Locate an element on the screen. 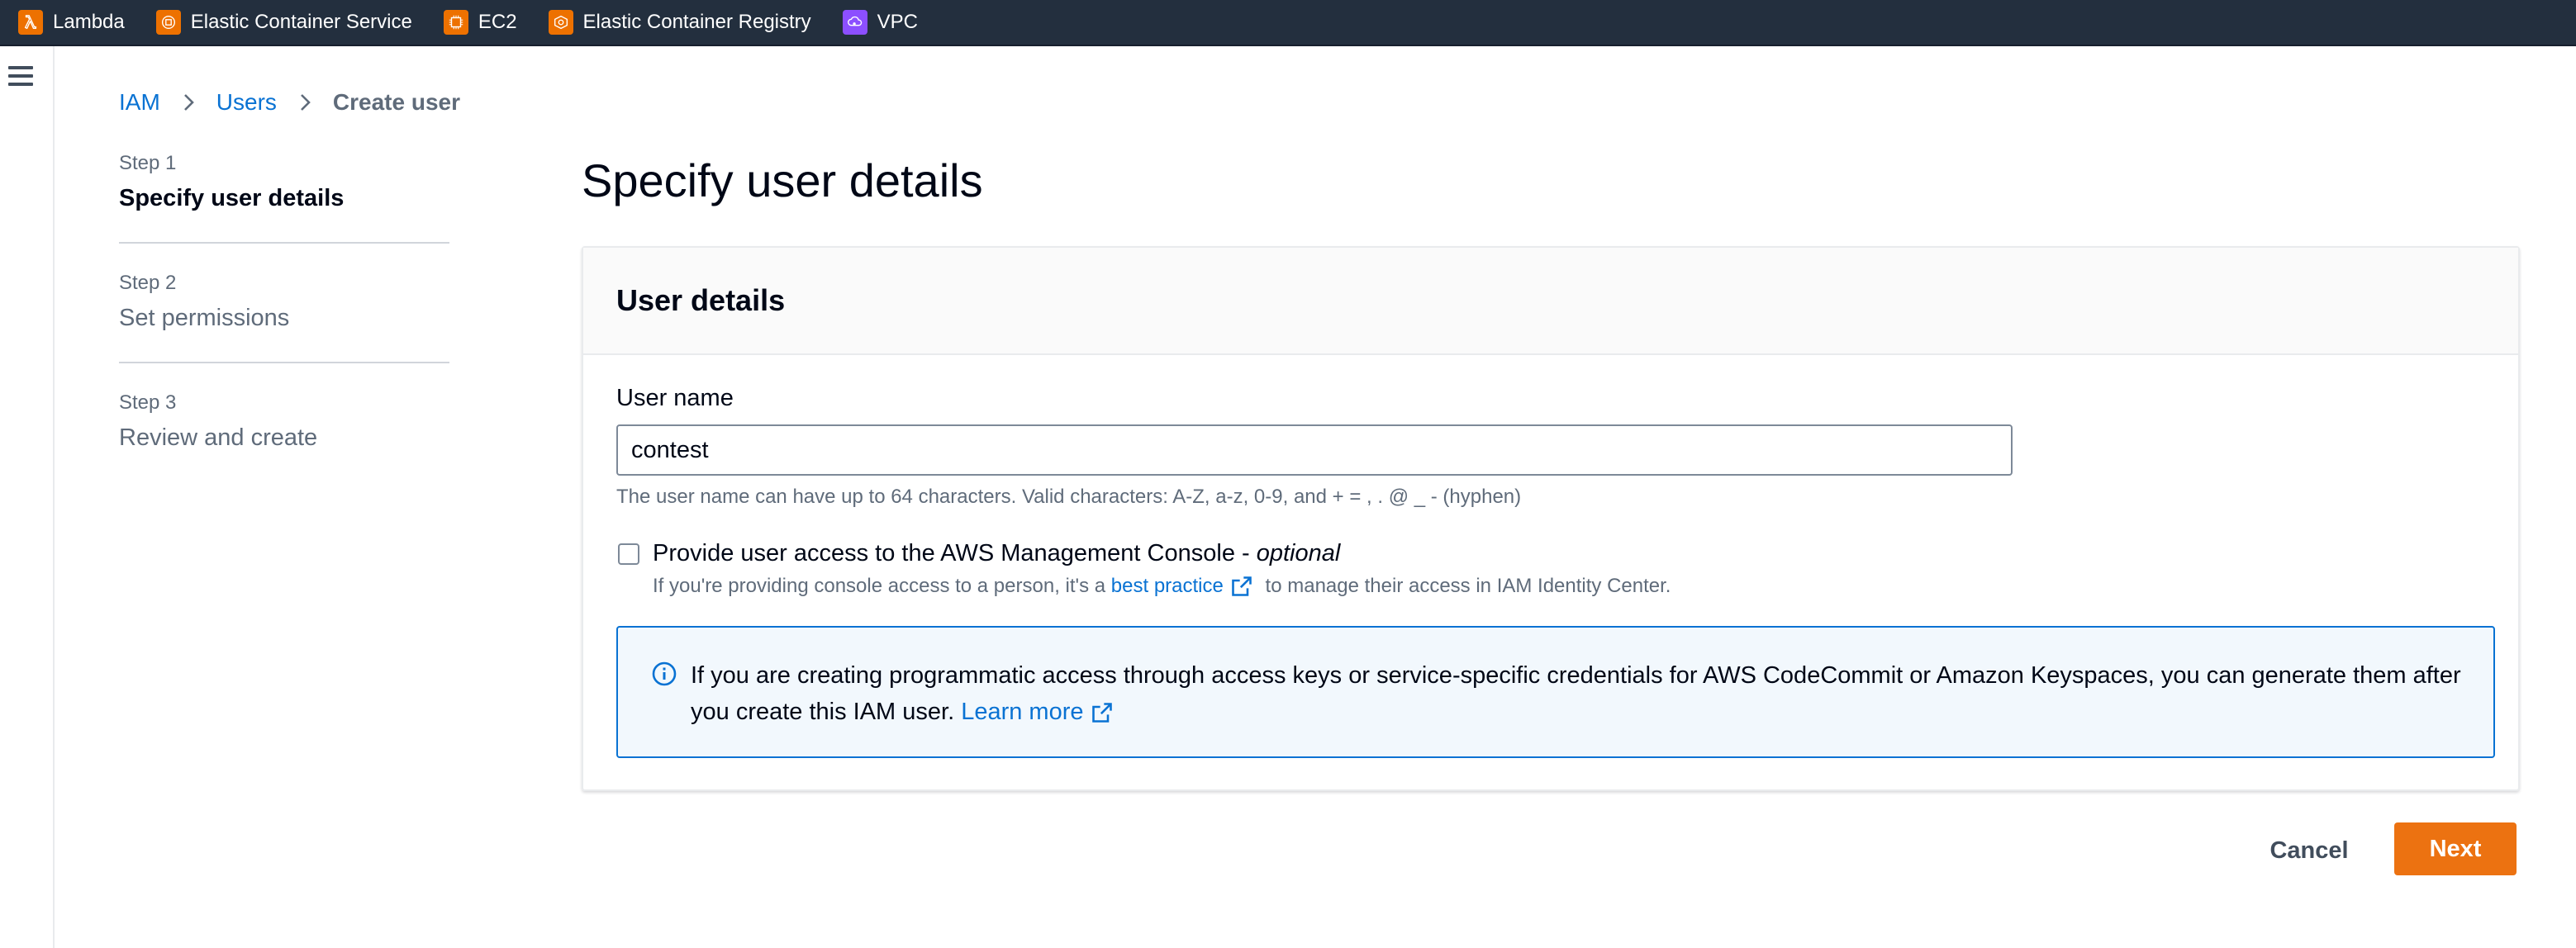  breadcrumb: IAM Users Create user is located at coordinates (289, 102).